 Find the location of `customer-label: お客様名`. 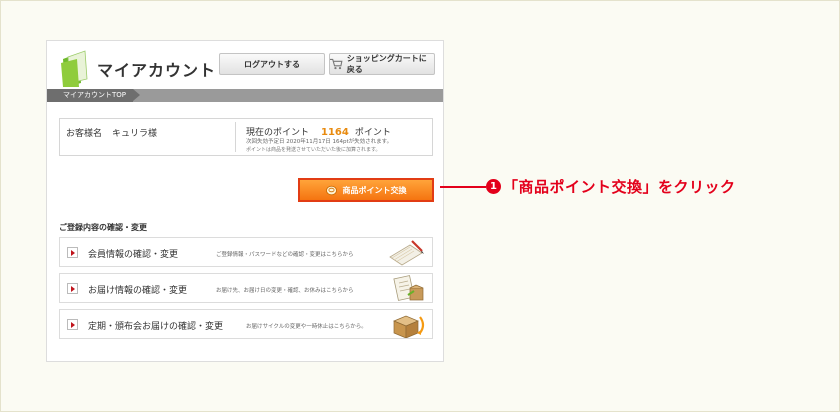

customer-label: お客様名 is located at coordinates (84, 134).